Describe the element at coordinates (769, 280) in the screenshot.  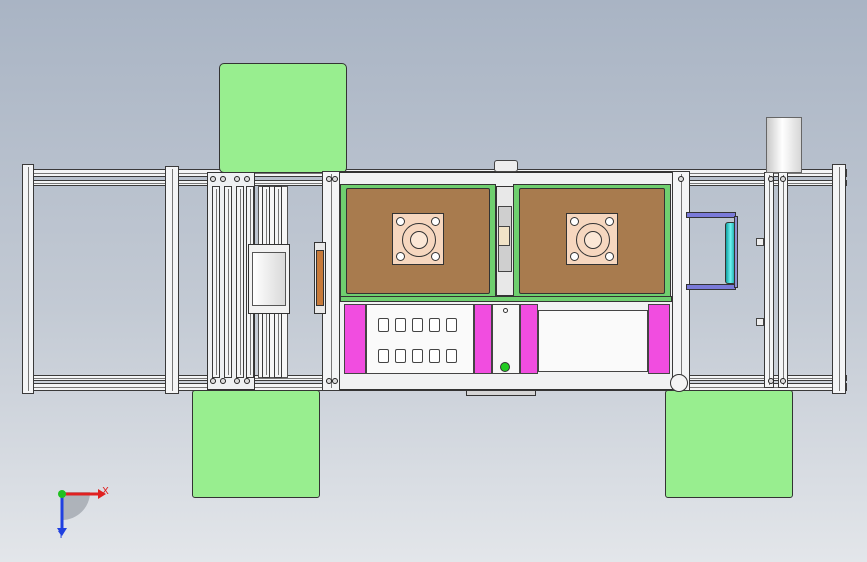
I see `frame-right-mid-post` at that location.